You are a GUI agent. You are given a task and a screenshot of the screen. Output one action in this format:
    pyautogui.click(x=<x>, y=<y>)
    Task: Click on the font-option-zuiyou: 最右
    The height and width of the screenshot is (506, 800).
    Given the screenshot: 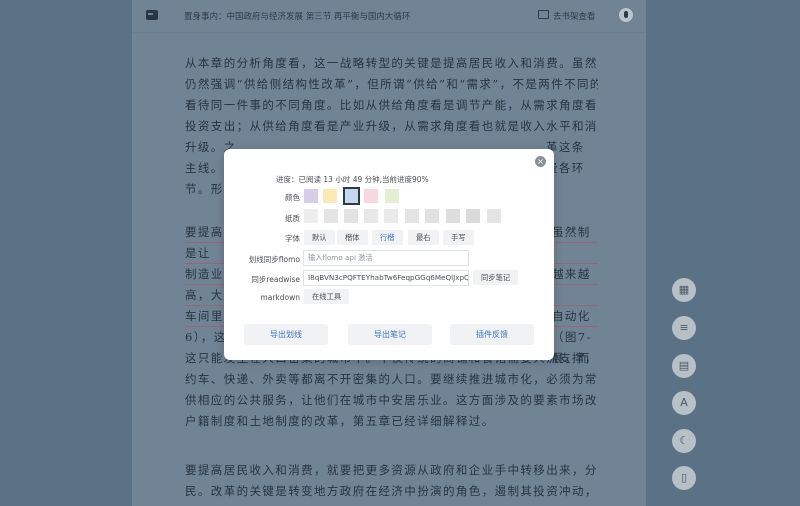 What is the action you would take?
    pyautogui.click(x=423, y=237)
    